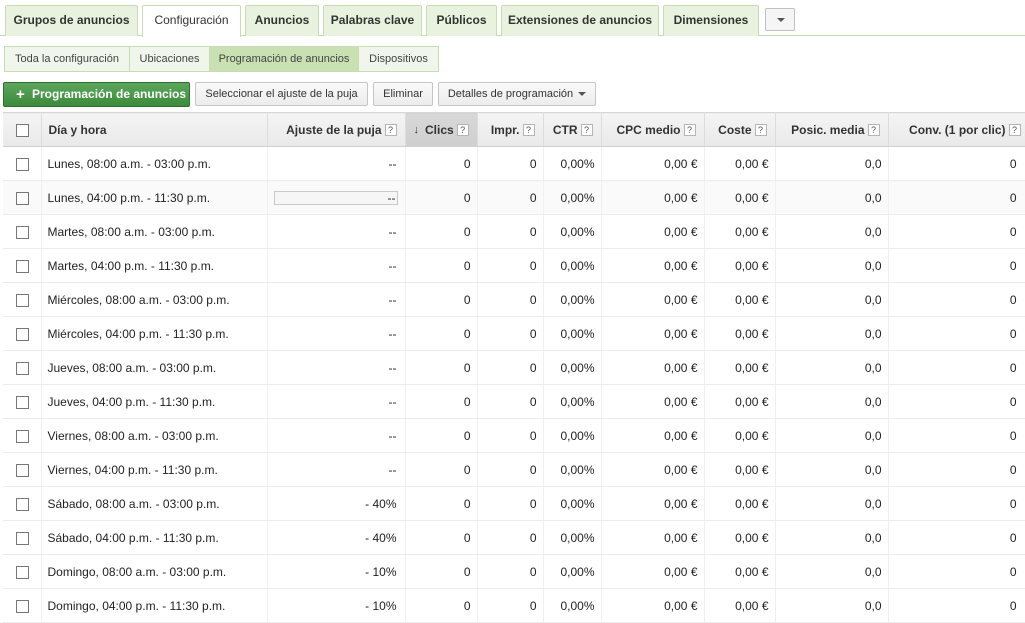 This screenshot has height=623, width=1025. Describe the element at coordinates (372, 20) in the screenshot. I see `tab-keywords: Palabras clave` at that location.